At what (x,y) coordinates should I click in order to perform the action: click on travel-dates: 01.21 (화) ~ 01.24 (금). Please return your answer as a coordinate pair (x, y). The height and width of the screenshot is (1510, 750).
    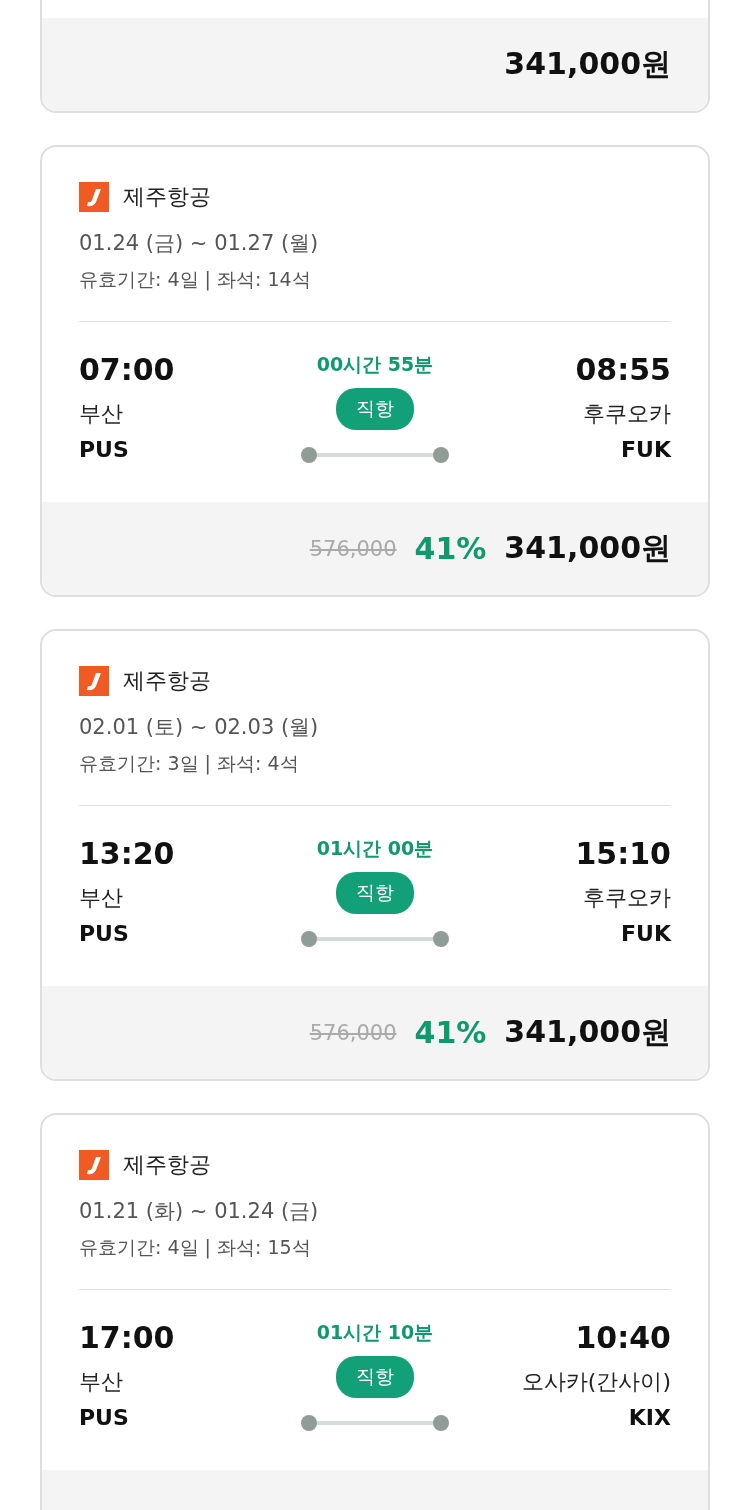
    Looking at the image, I should click on (199, 1211).